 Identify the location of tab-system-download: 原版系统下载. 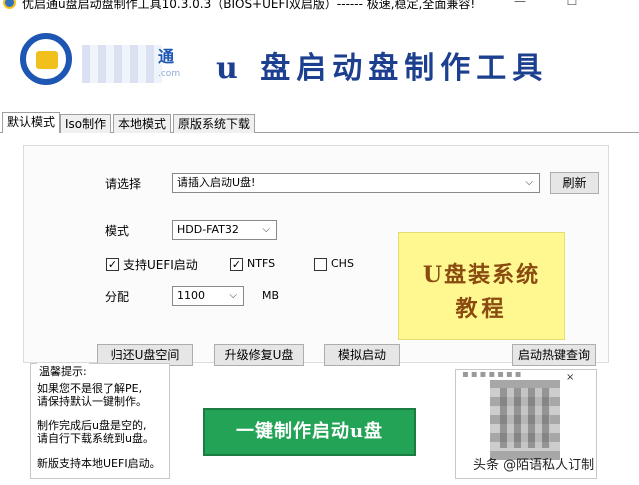
(214, 123).